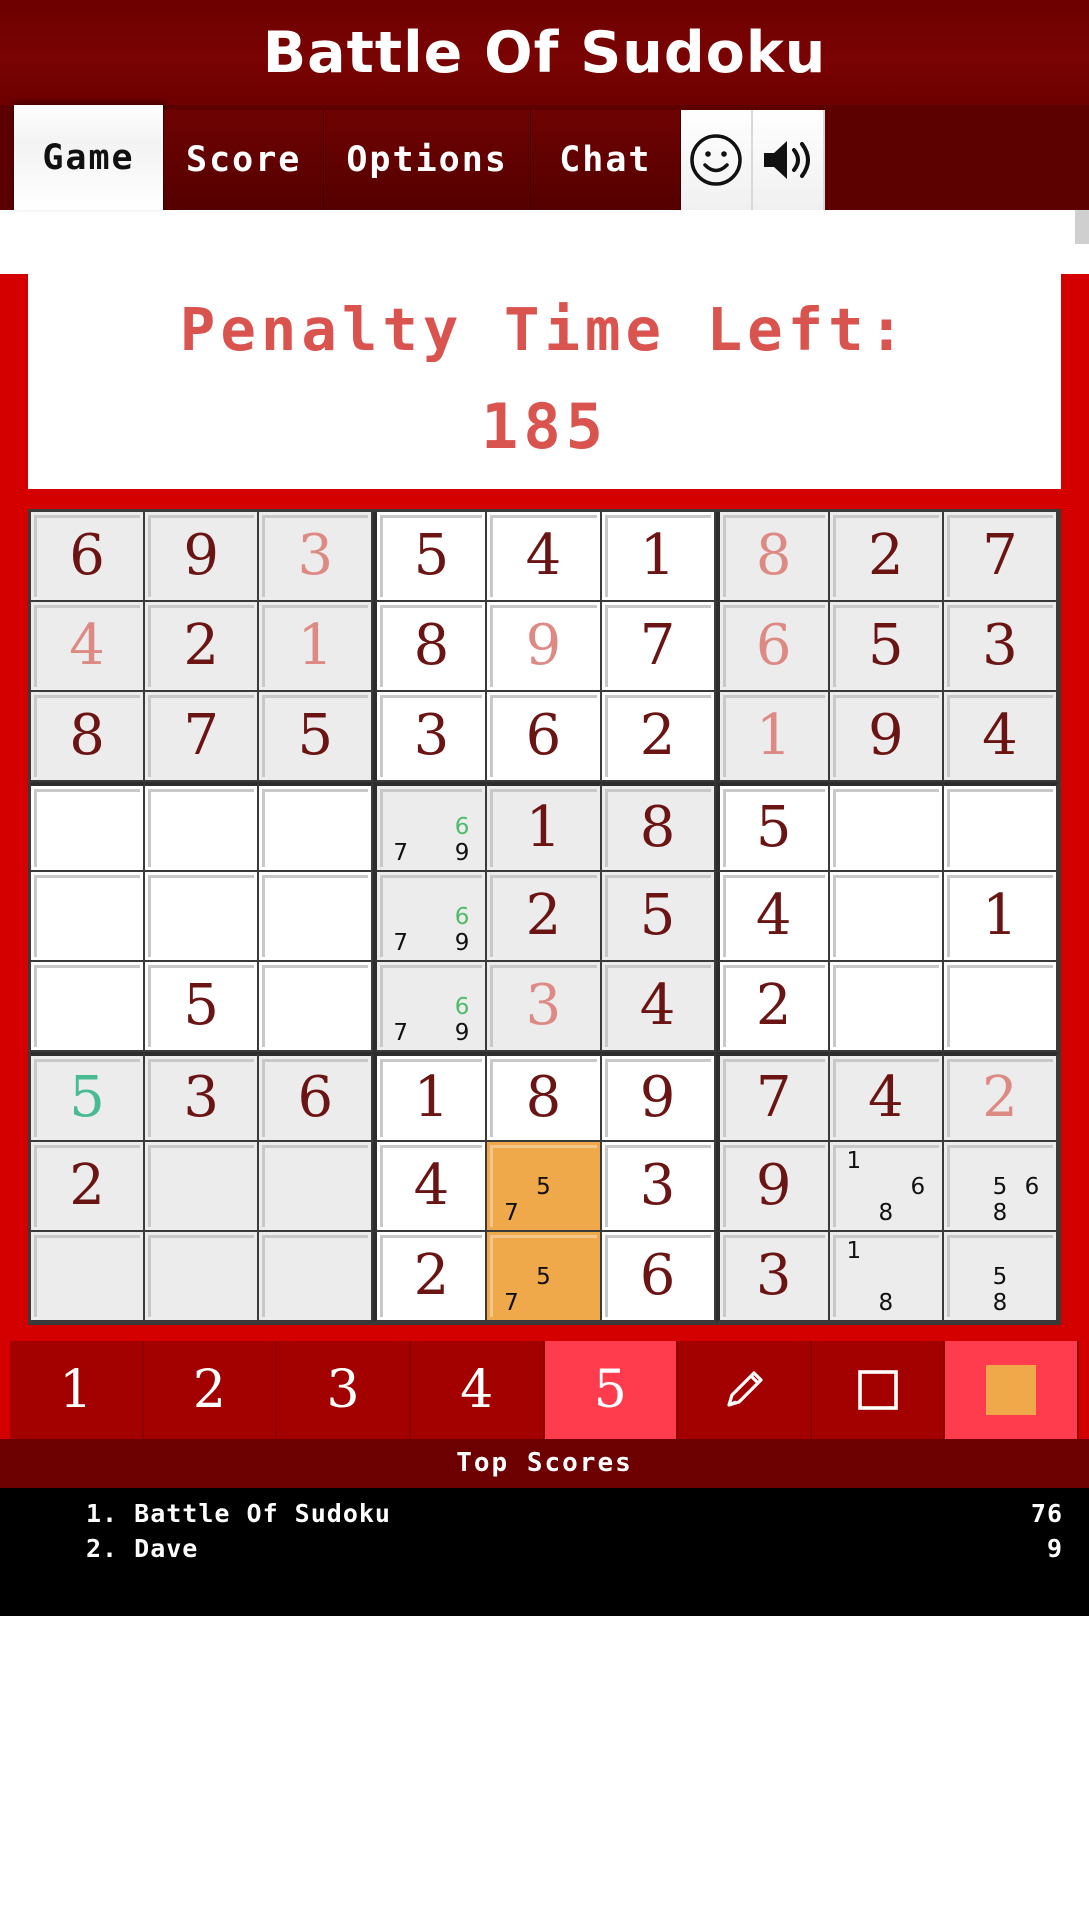 The width and height of the screenshot is (1089, 1929). I want to click on sudoku-cell-r5c2, so click(202, 916).